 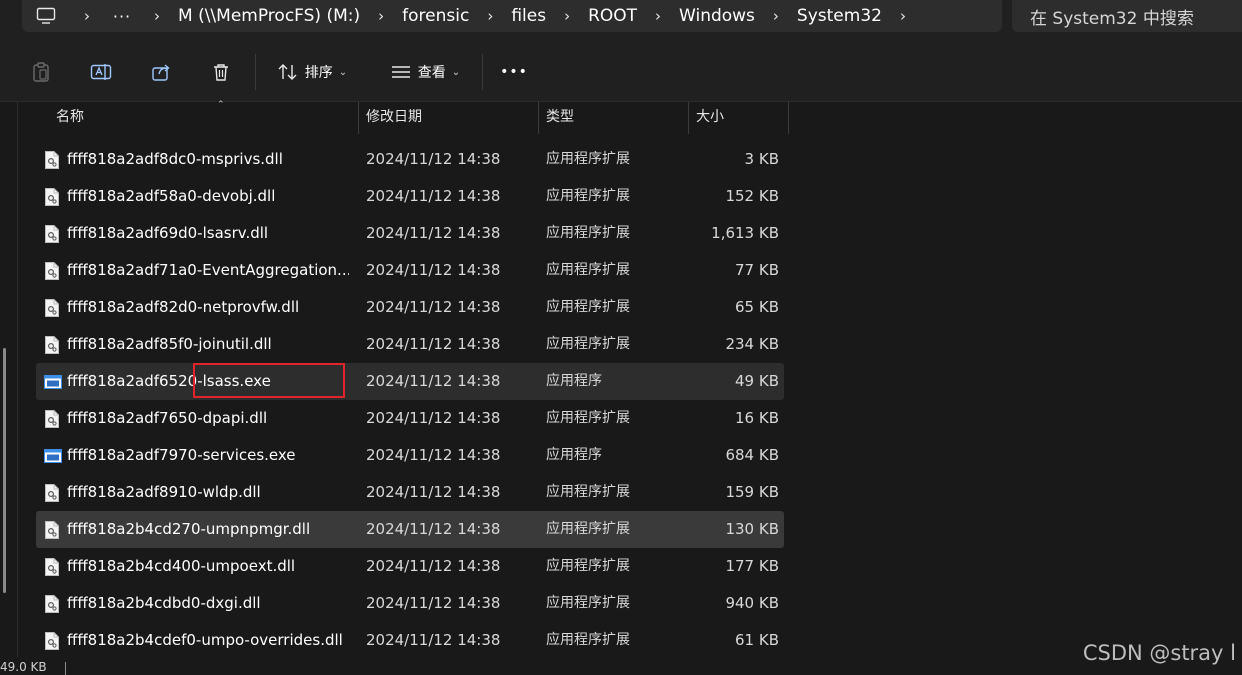 I want to click on breadcrumb-item-drive: M (\\MemProcFS) (M:), so click(x=269, y=16).